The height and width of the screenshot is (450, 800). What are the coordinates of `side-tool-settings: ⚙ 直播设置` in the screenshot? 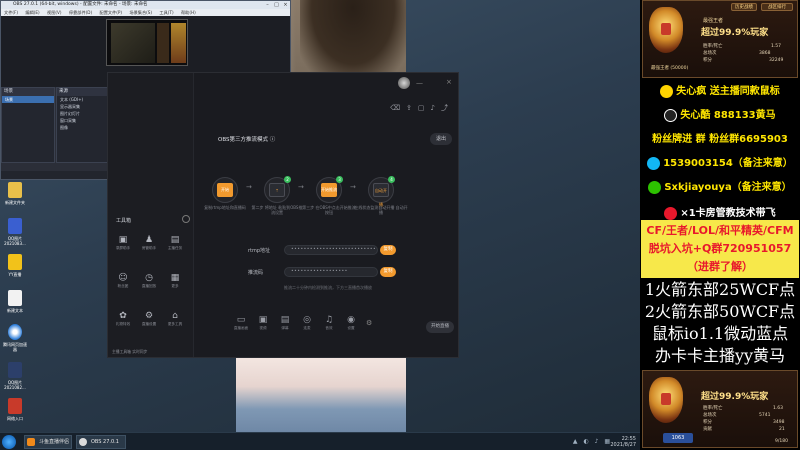 It's located at (149, 319).